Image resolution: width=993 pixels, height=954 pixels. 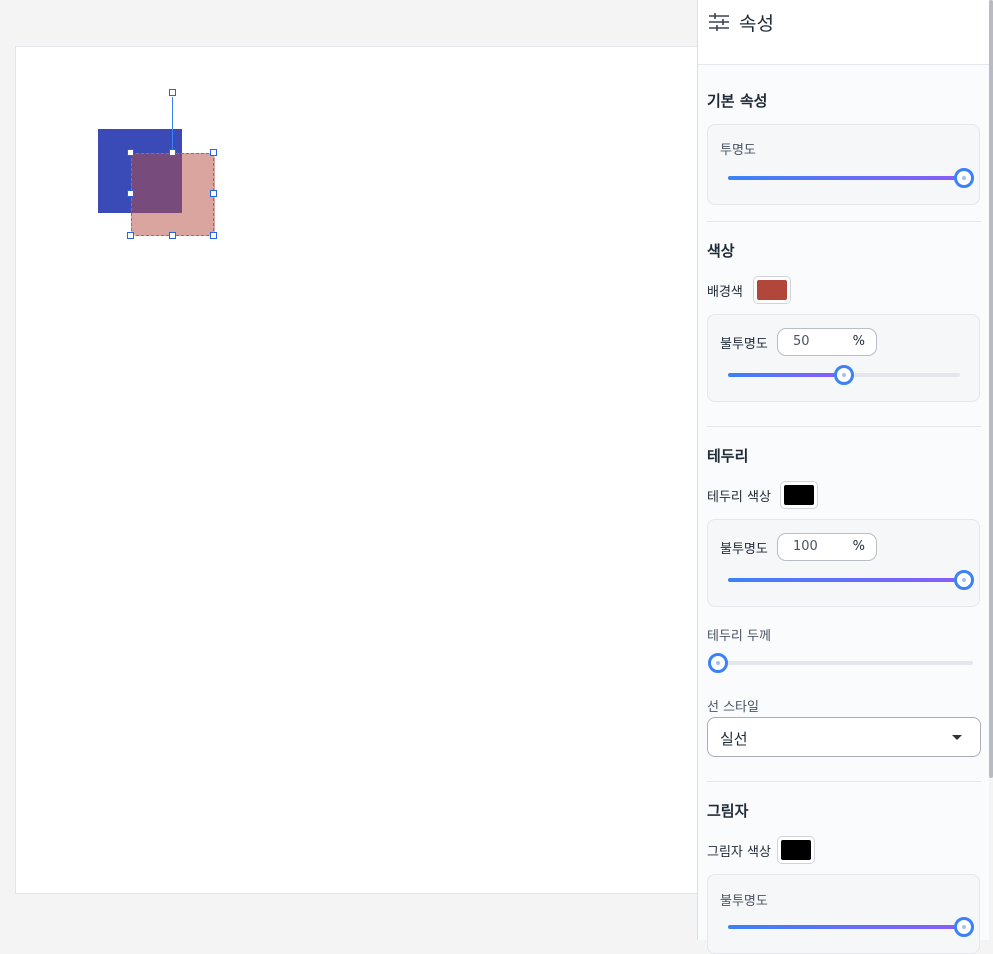 What do you see at coordinates (213, 235) in the screenshot?
I see `resize-handle-bottom-right` at bounding box center [213, 235].